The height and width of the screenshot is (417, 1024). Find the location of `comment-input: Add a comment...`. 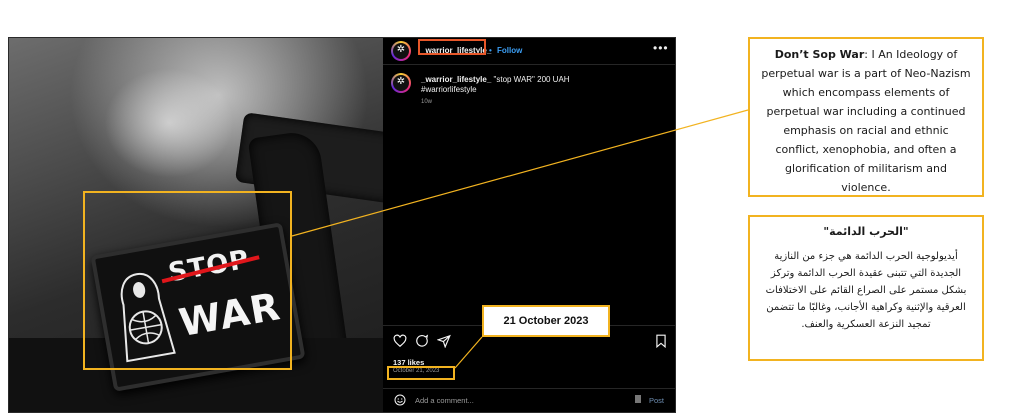

comment-input: Add a comment... is located at coordinates (444, 400).